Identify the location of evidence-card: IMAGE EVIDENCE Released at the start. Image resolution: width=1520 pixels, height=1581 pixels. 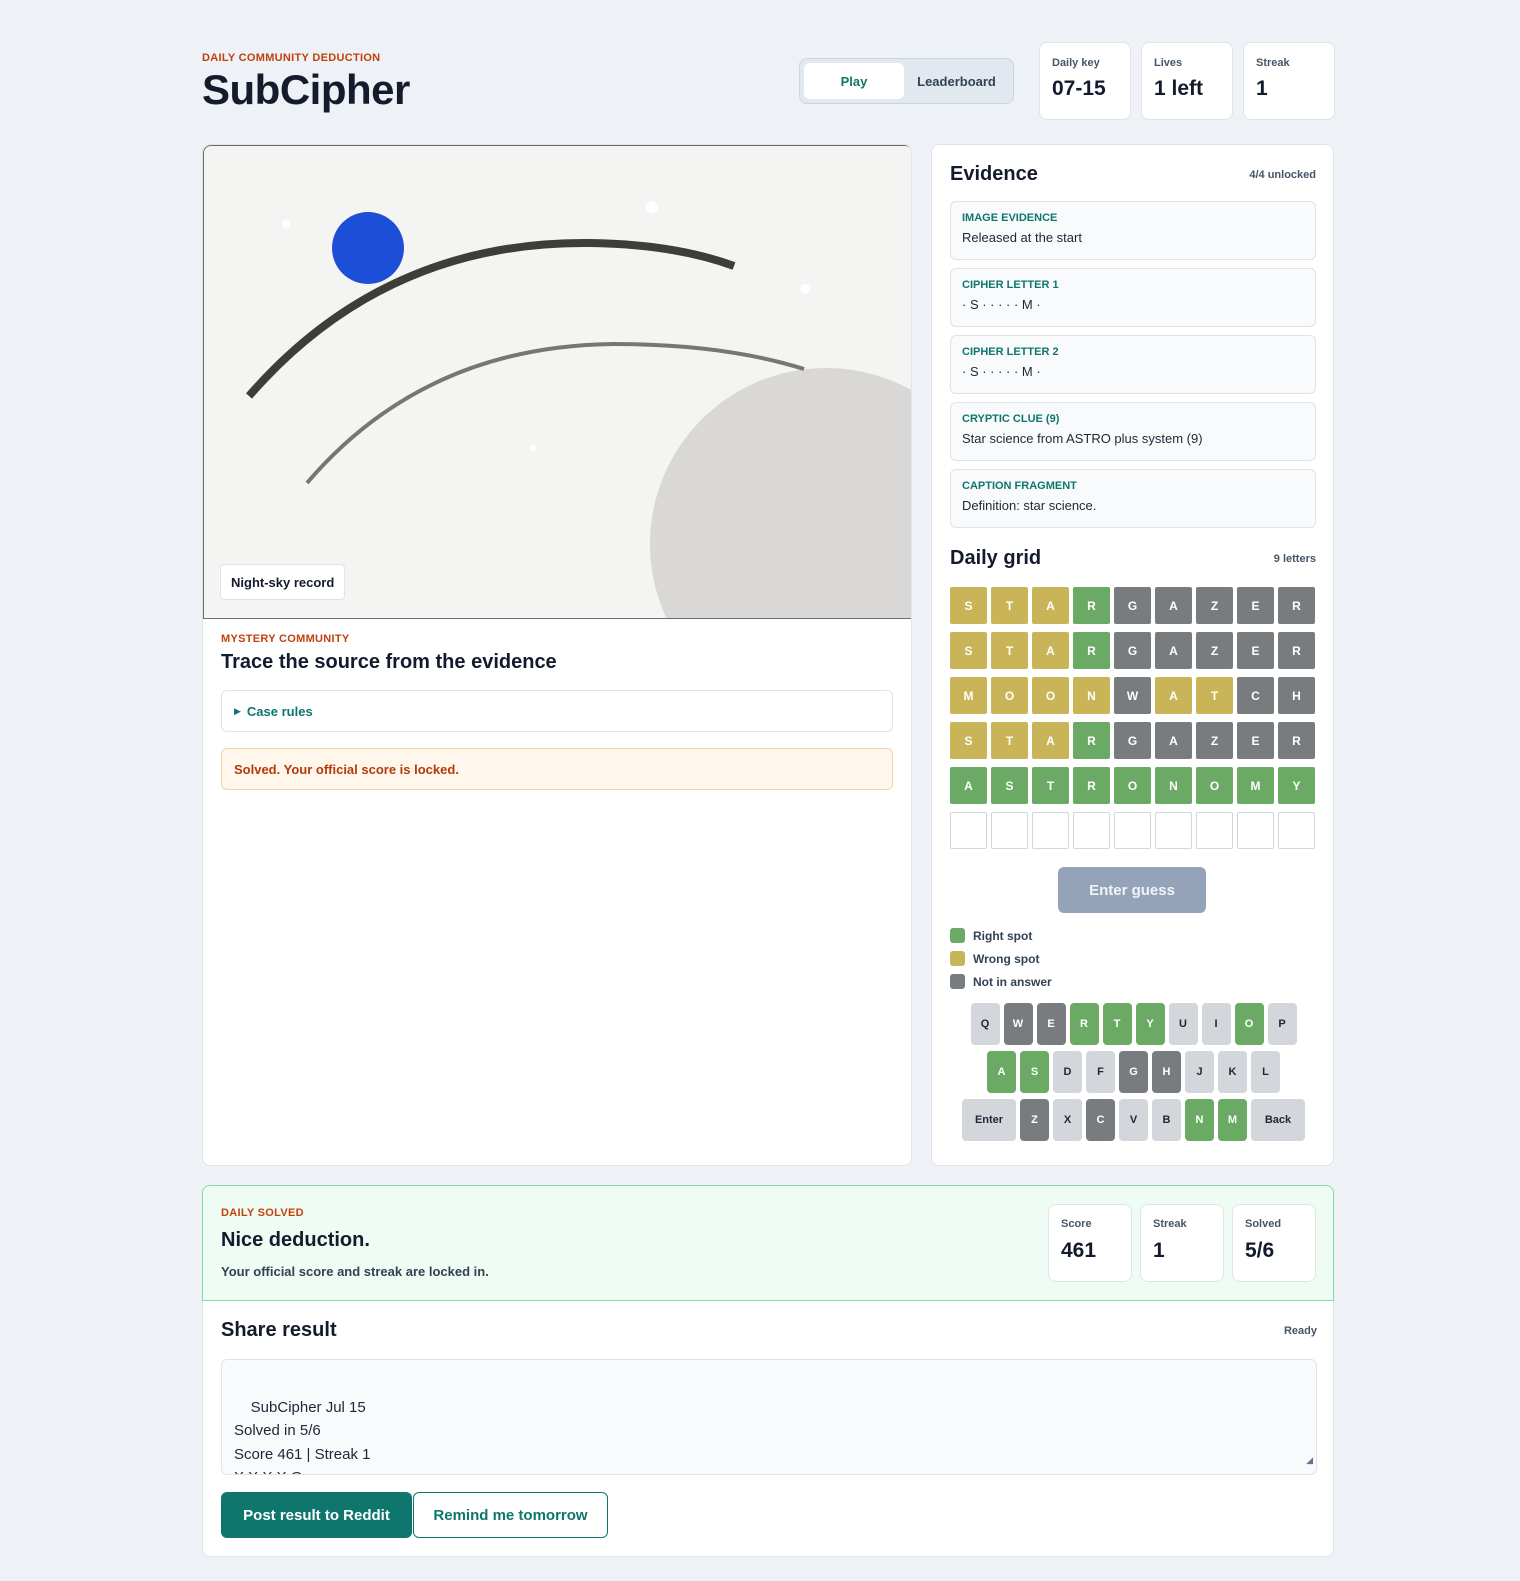
(1133, 230).